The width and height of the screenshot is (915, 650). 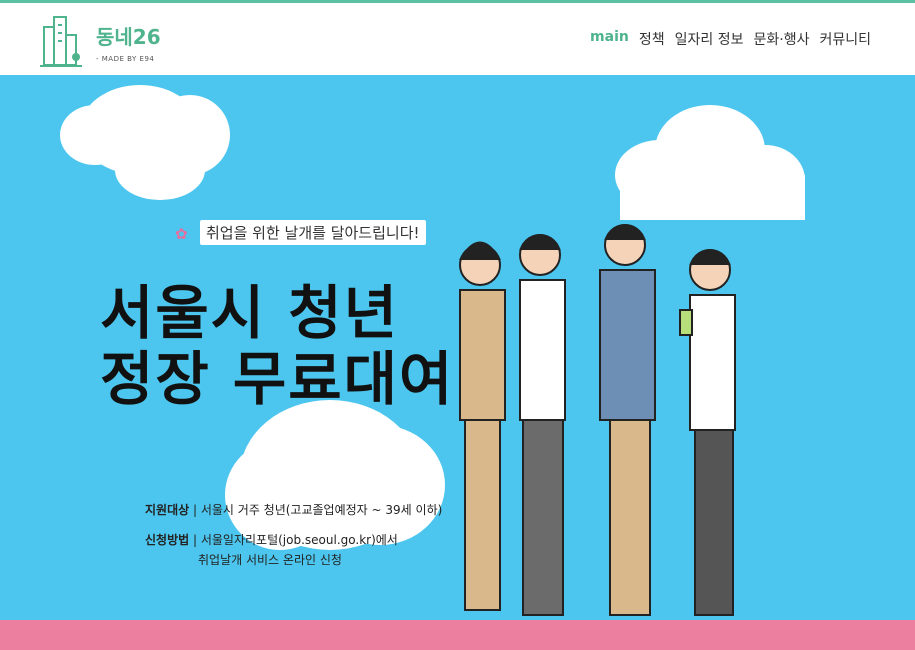 What do you see at coordinates (249, 313) in the screenshot?
I see `hero-title-line1: 서울시 청년` at bounding box center [249, 313].